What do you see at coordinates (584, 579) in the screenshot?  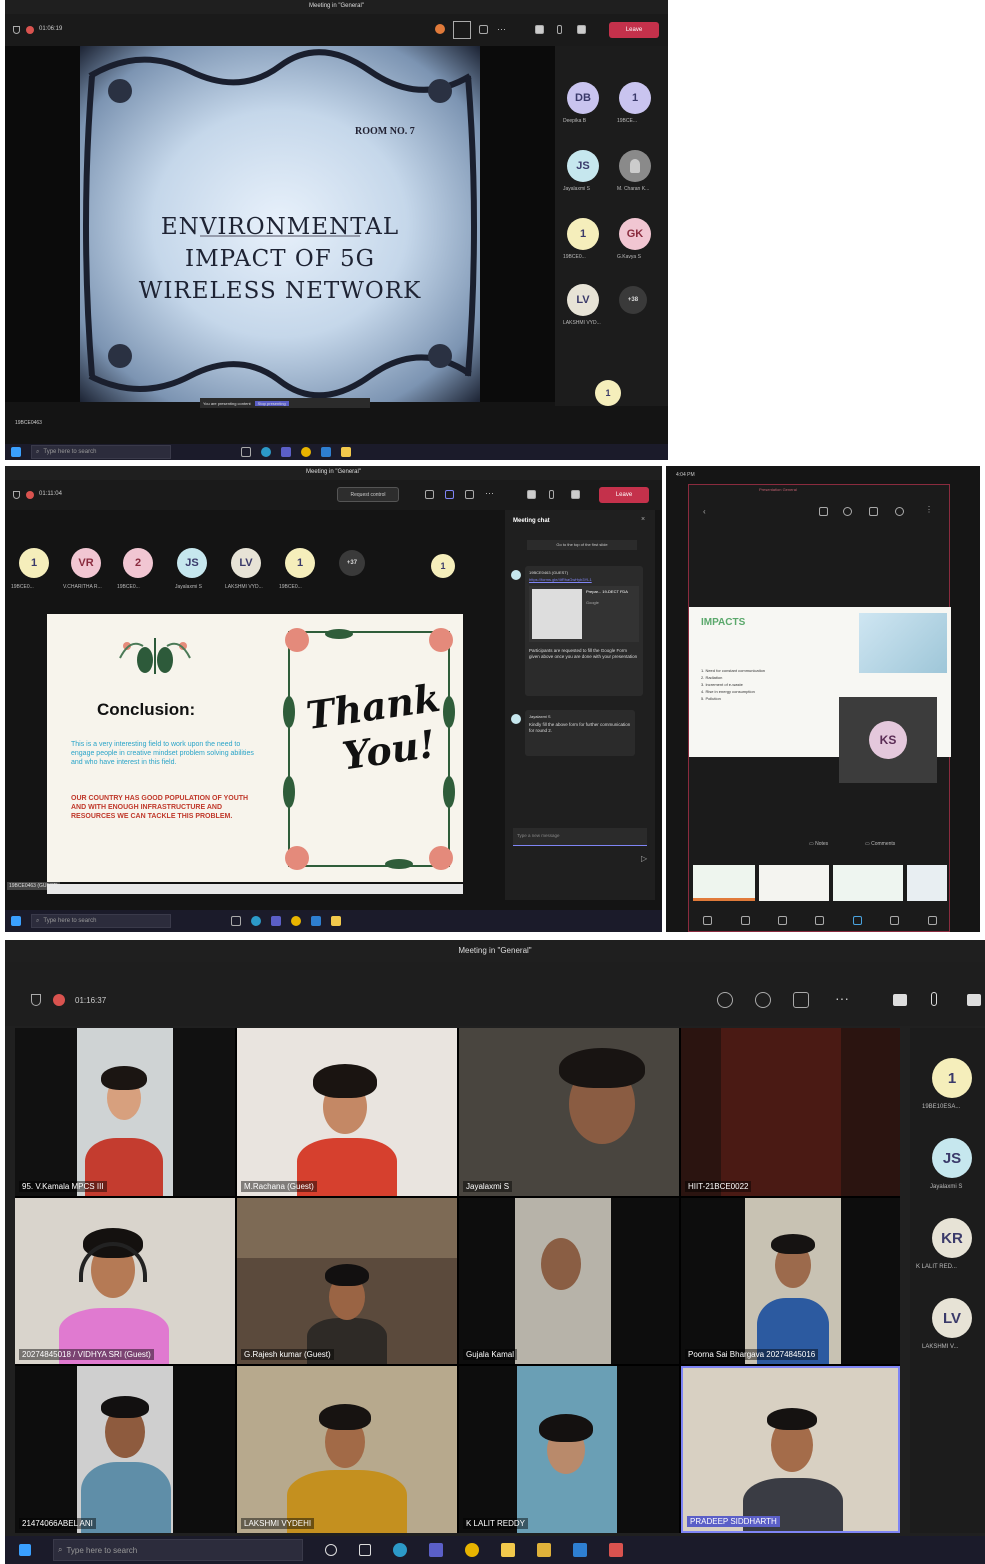 I see `message-link: https://forms.gle/4tRhaGwHyb3YL1` at bounding box center [584, 579].